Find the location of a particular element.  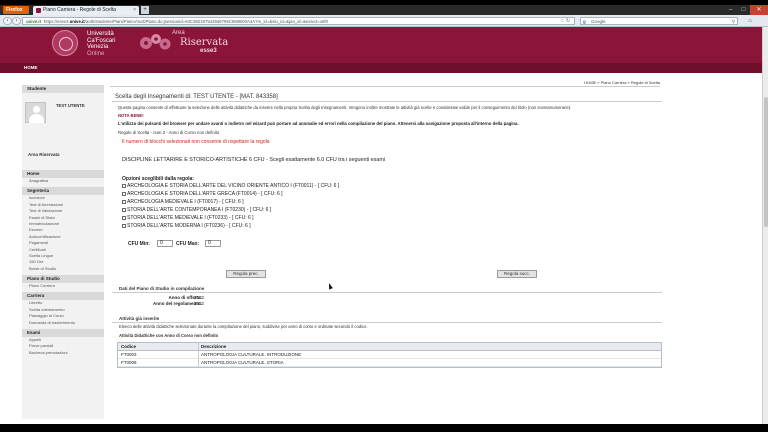

minimize-button: – is located at coordinates (730, 10).